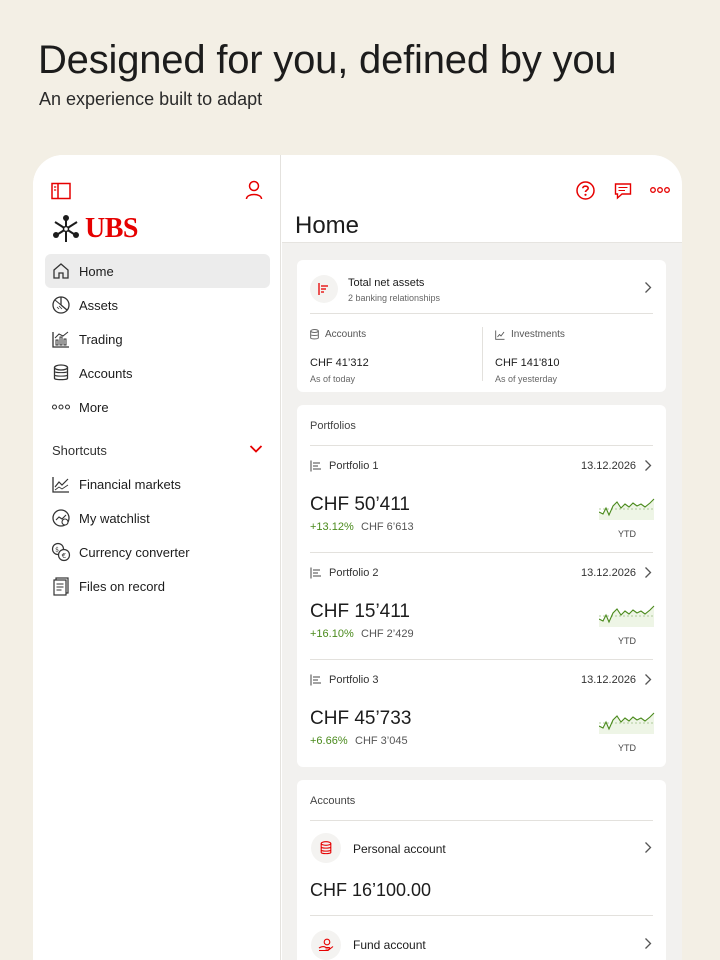  Describe the element at coordinates (61, 518) in the screenshot. I see `watchlist-icon` at that location.